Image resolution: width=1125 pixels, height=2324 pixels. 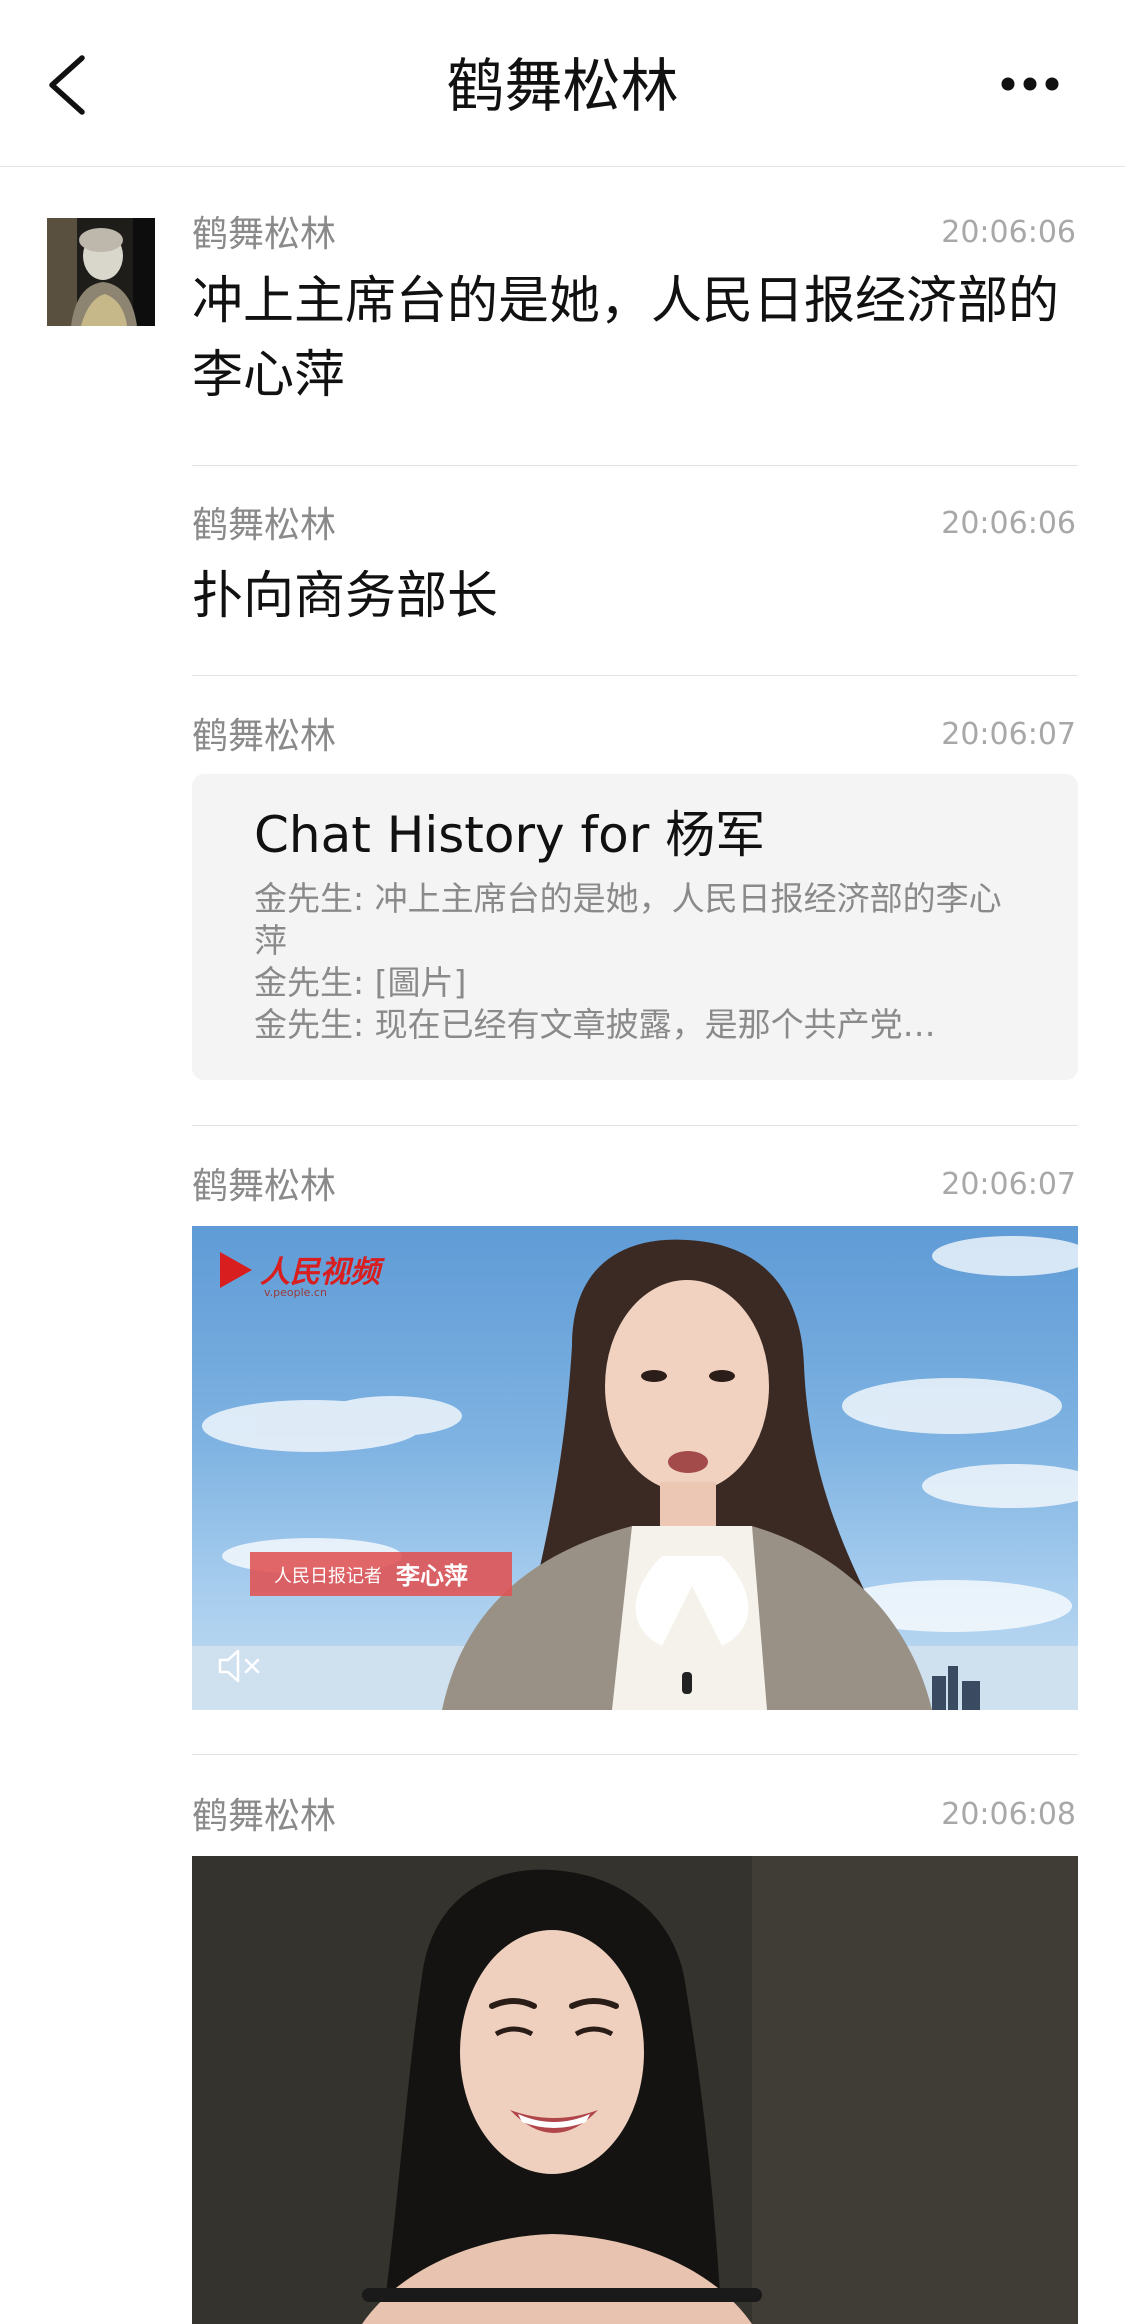 I want to click on avatar-image, so click(x=101, y=272).